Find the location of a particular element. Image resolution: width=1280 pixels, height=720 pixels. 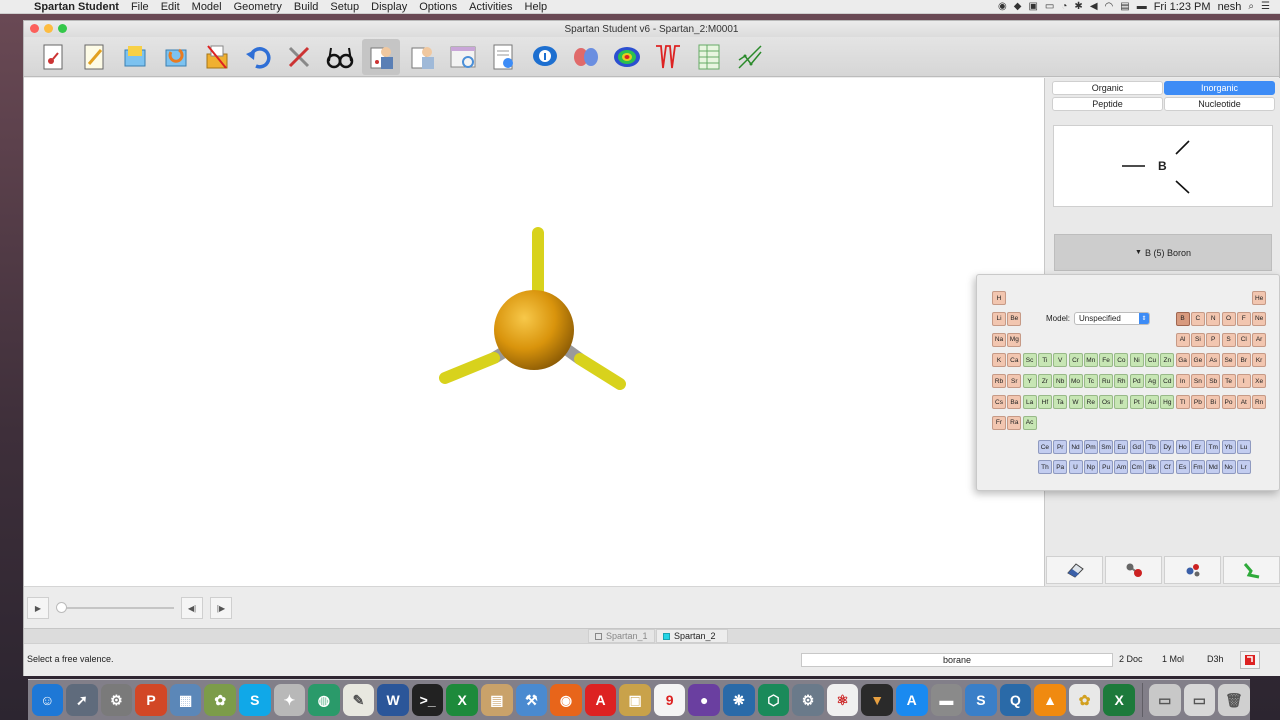

acrobat-icon: A is located at coordinates (600, 700).